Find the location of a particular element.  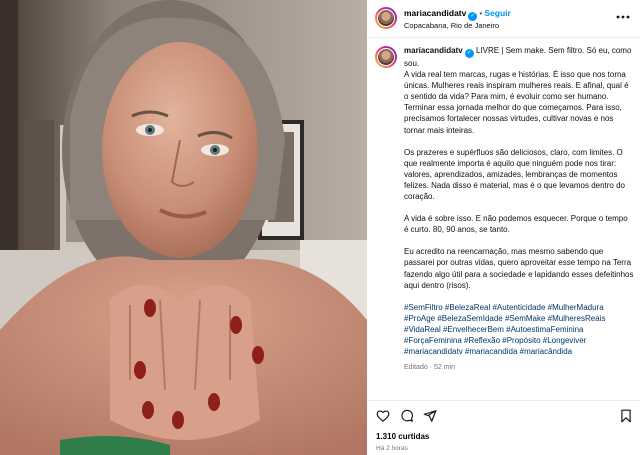

author-avatar is located at coordinates (386, 18).